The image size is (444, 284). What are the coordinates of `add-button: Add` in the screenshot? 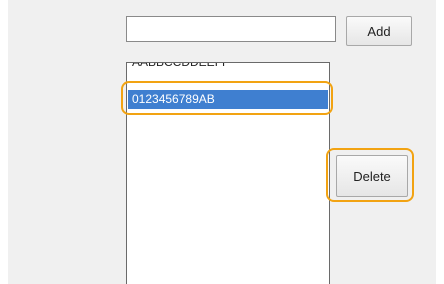 It's located at (379, 31).